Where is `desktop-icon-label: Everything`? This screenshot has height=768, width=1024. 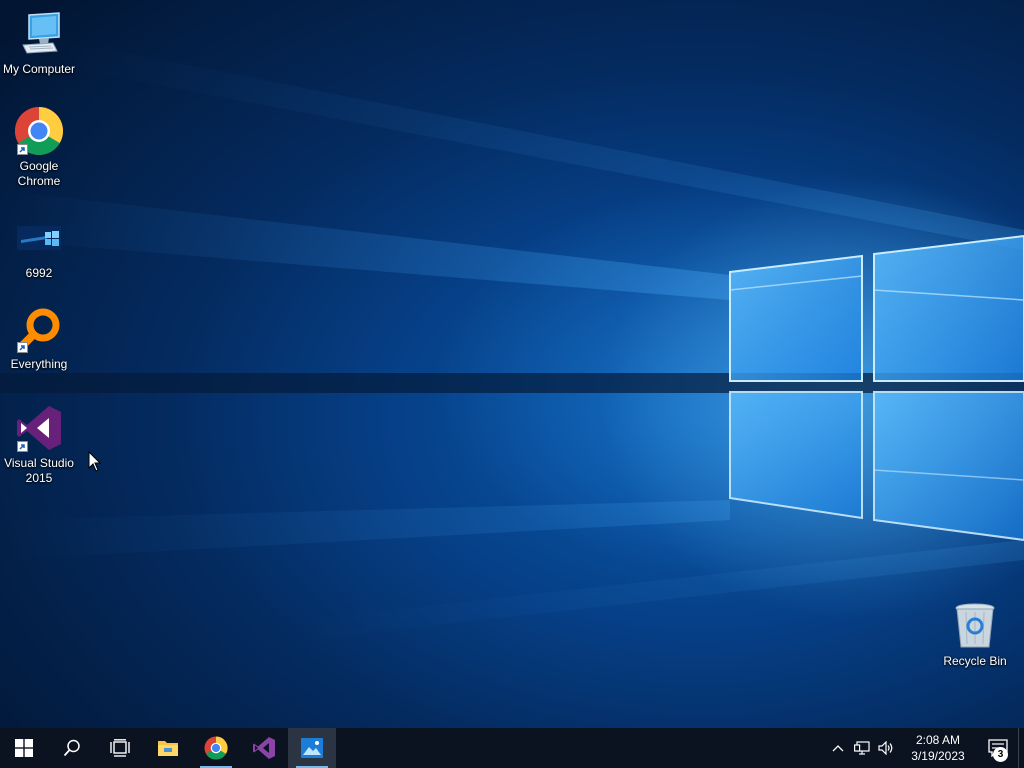 desktop-icon-label: Everything is located at coordinates (39, 364).